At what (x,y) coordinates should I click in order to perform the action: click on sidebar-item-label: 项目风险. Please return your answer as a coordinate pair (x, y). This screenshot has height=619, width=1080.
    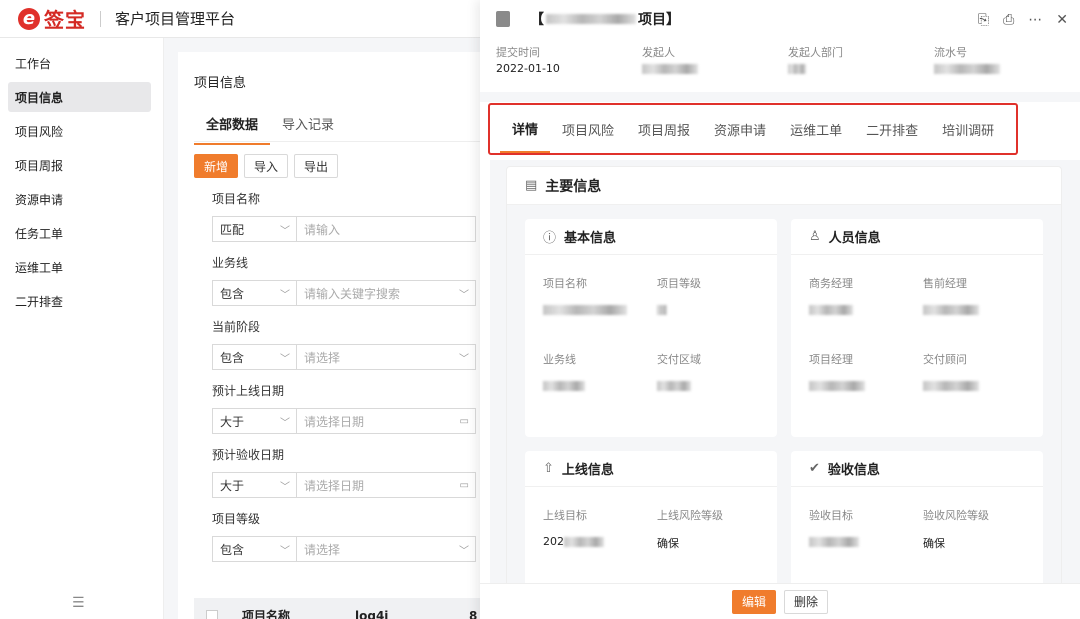
    Looking at the image, I should click on (39, 131).